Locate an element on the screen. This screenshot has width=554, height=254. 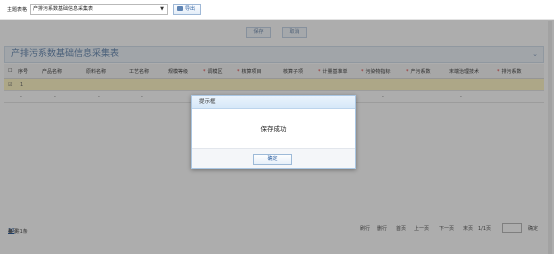
export-button-label: 导出 is located at coordinates (190, 9).